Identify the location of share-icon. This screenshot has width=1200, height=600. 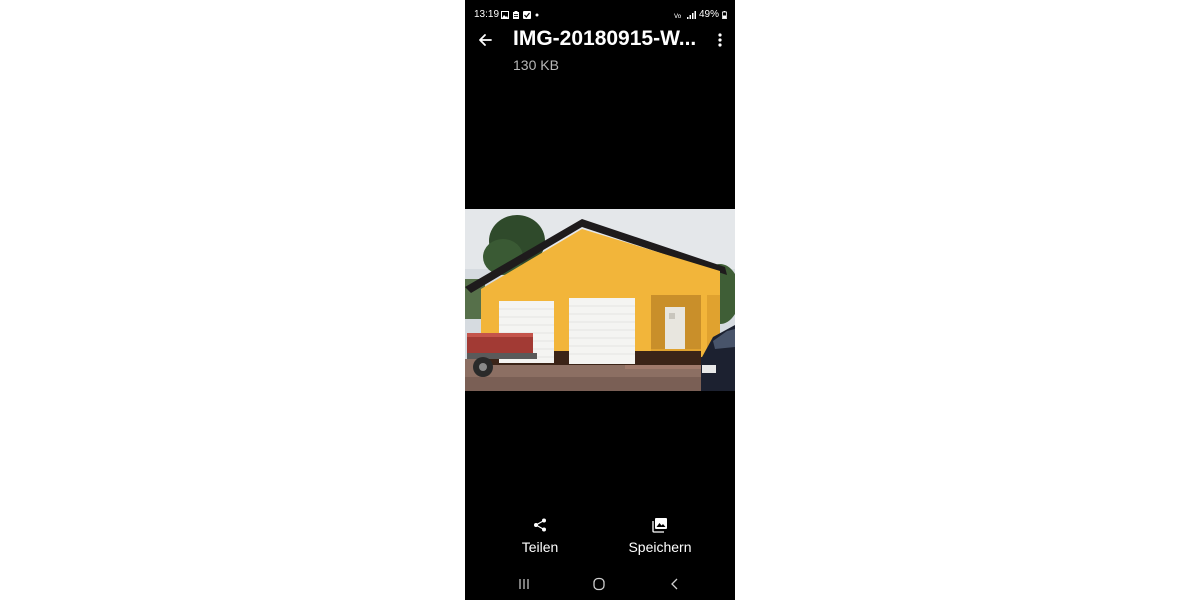
(540, 525).